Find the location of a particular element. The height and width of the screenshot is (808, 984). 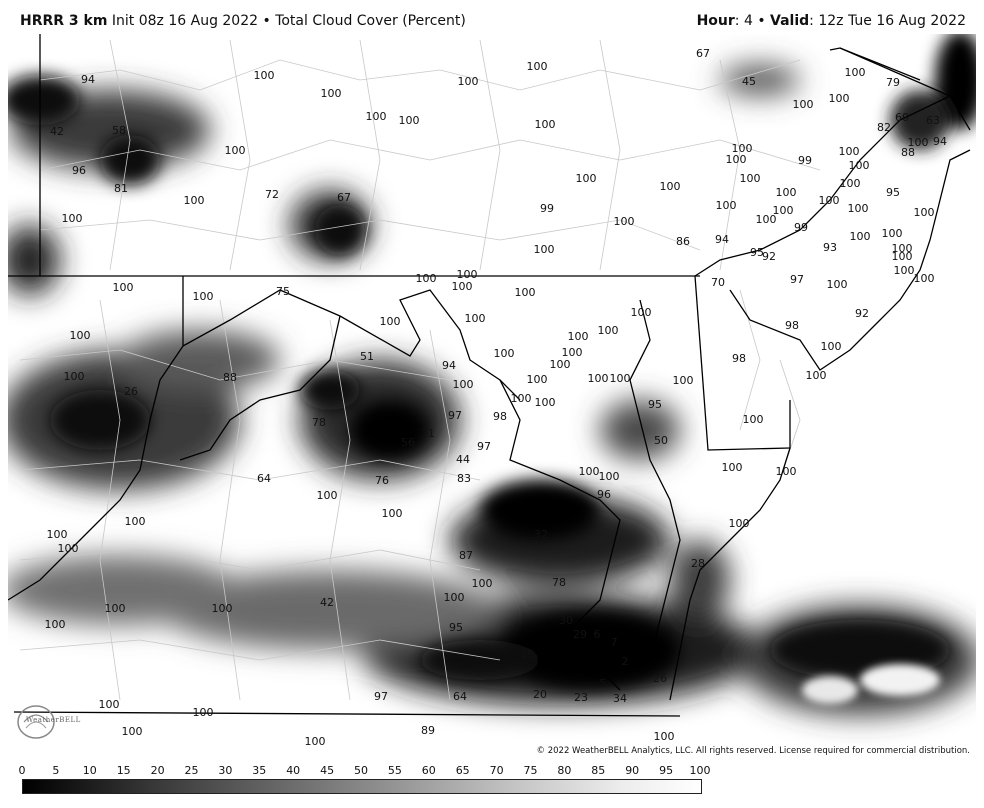

cloud-cover-value: 26 is located at coordinates (131, 391).